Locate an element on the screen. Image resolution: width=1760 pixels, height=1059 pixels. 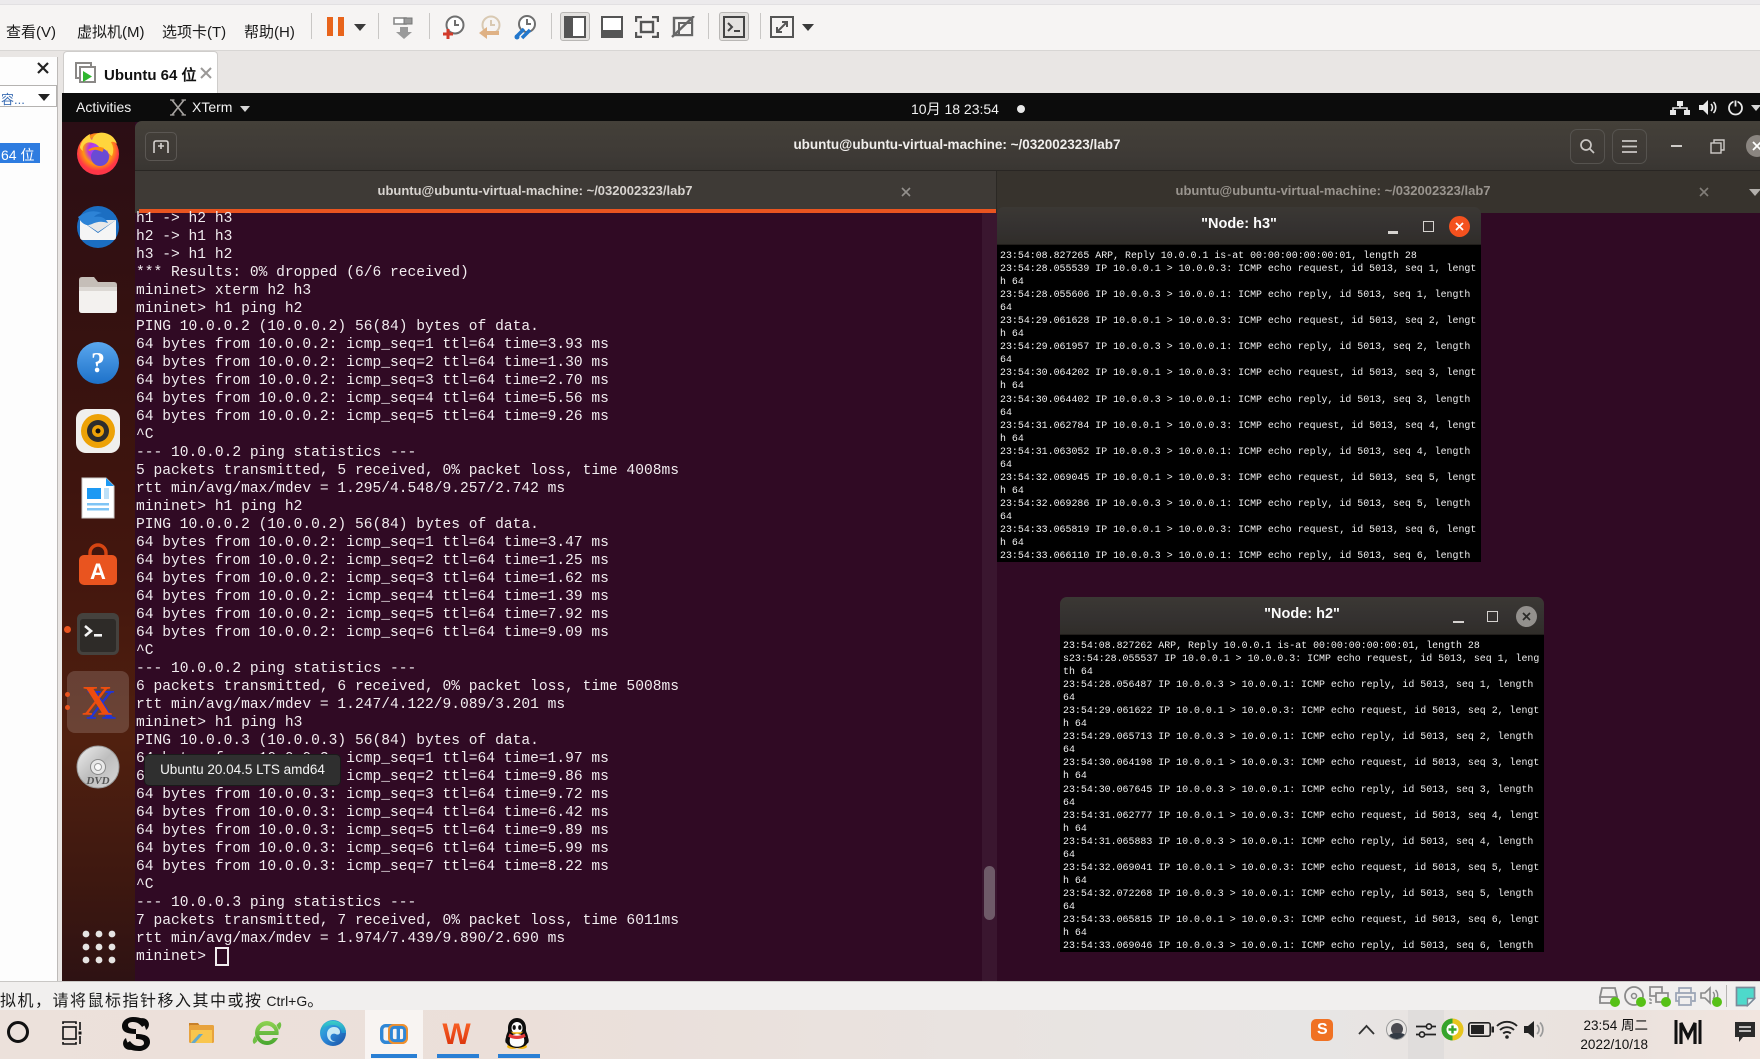
svg-text: DVD is located at coordinates (97, 781).